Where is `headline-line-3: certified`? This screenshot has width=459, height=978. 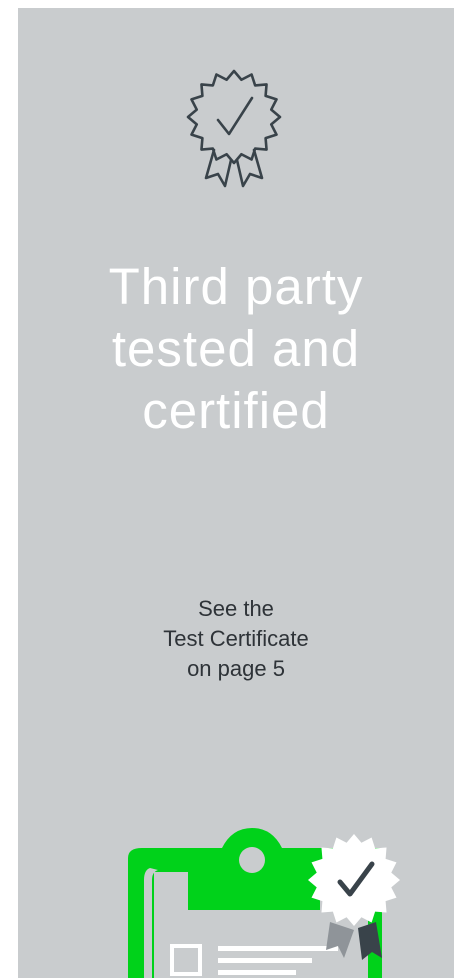 headline-line-3: certified is located at coordinates (236, 410).